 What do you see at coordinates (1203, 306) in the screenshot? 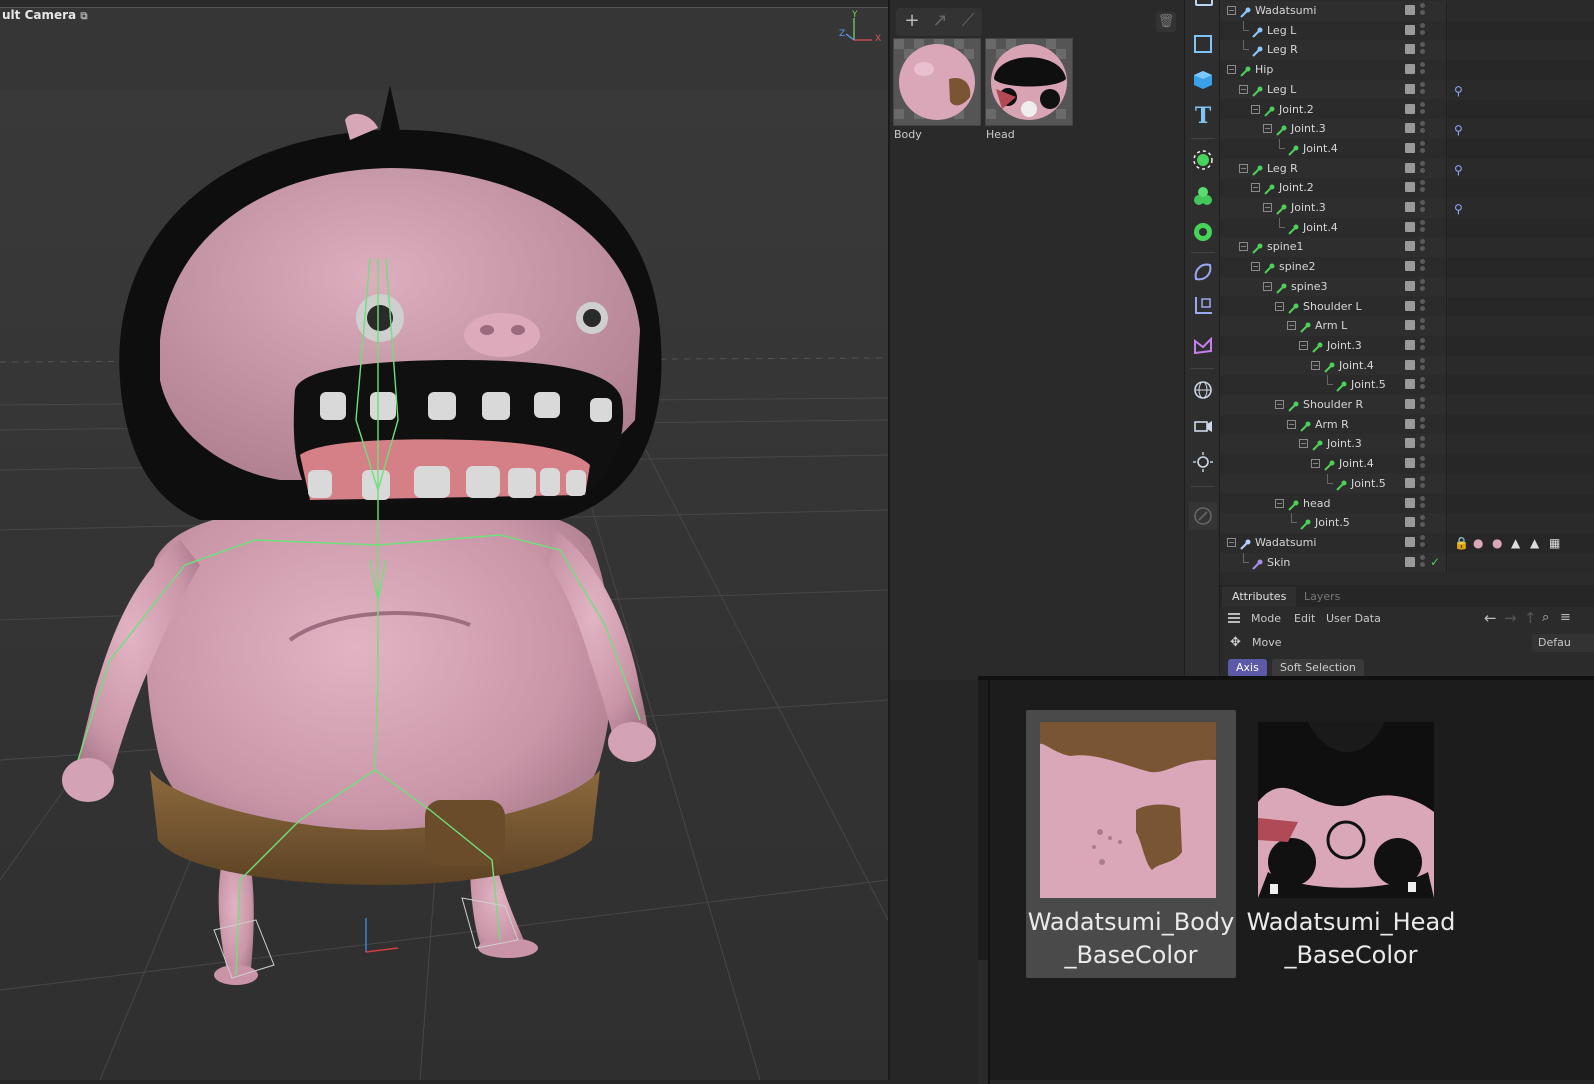
I see `field-icon` at bounding box center [1203, 306].